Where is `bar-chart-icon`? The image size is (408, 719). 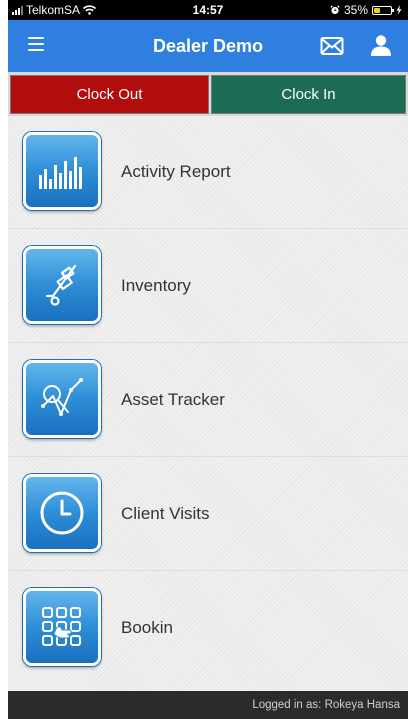
bar-chart-icon is located at coordinates (60, 173).